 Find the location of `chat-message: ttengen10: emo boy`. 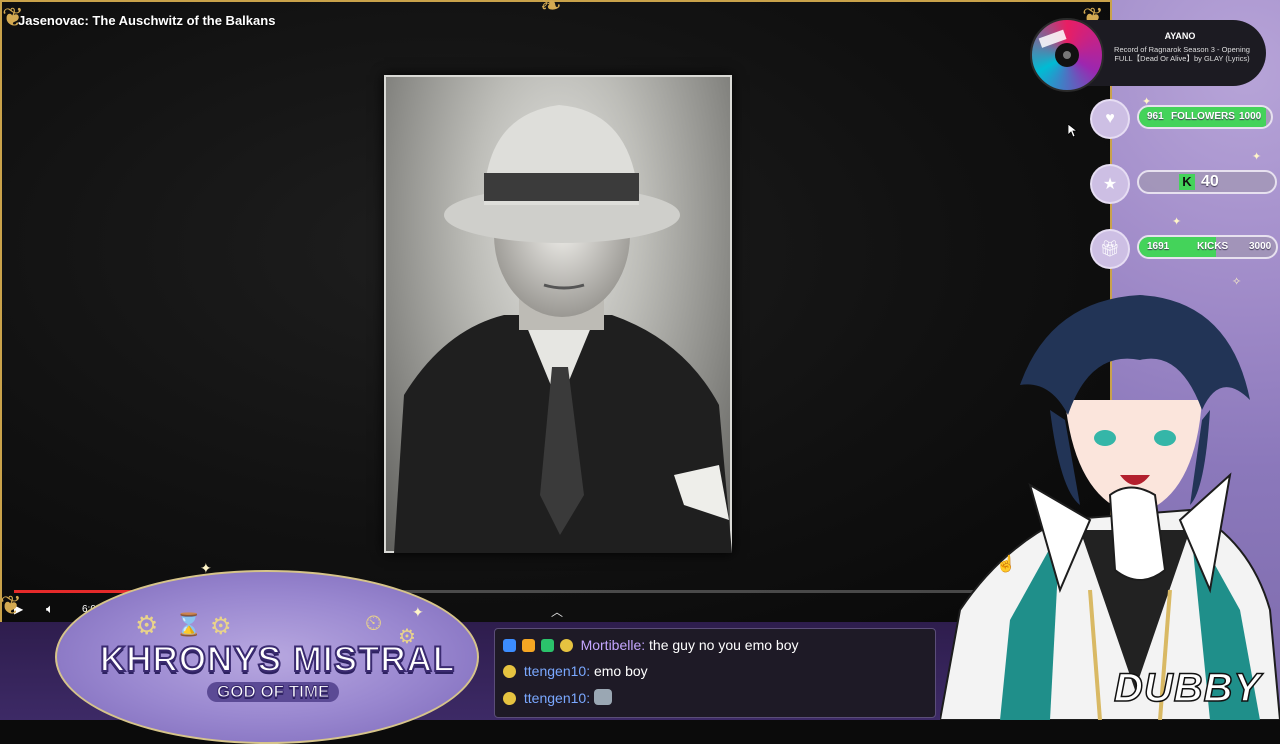

chat-message: ttengen10: emo boy is located at coordinates (575, 671).